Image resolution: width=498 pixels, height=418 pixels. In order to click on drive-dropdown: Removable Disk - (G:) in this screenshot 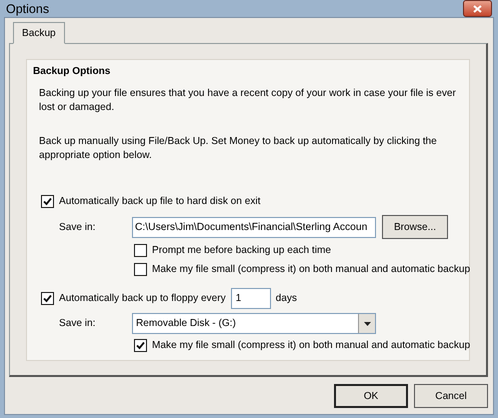, I will do `click(254, 323)`.